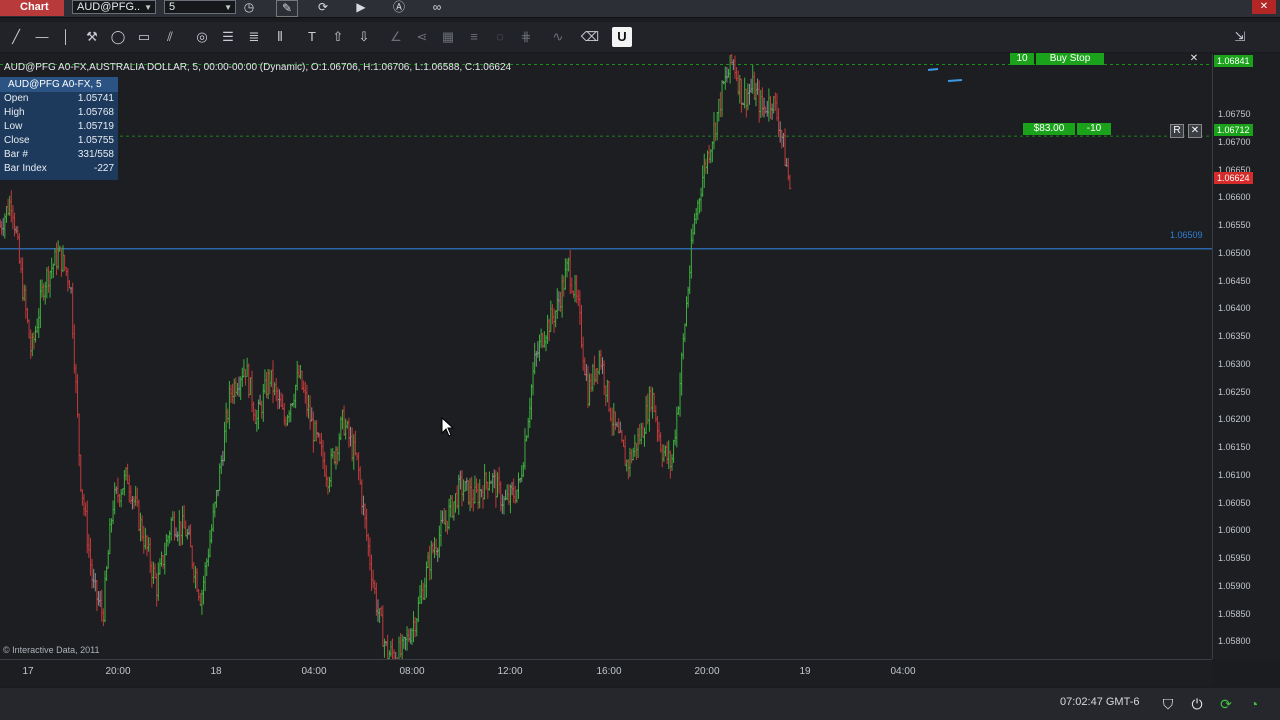 The width and height of the screenshot is (1280, 720). Describe the element at coordinates (437, 7) in the screenshot. I see `link-icon: ∞` at that location.